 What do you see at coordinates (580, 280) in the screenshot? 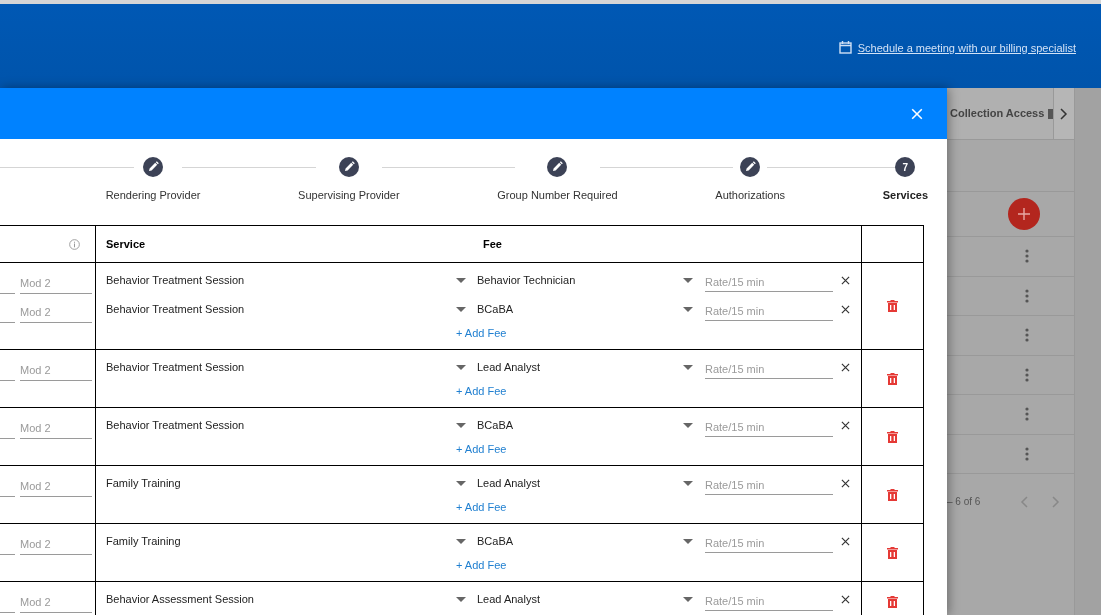
I see `fee-select: Behavior Technician` at bounding box center [580, 280].